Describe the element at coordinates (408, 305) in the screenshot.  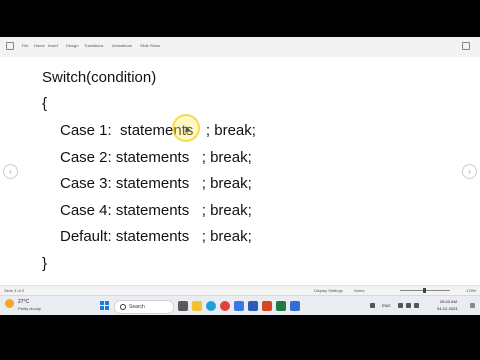
I see `volume-icon` at that location.